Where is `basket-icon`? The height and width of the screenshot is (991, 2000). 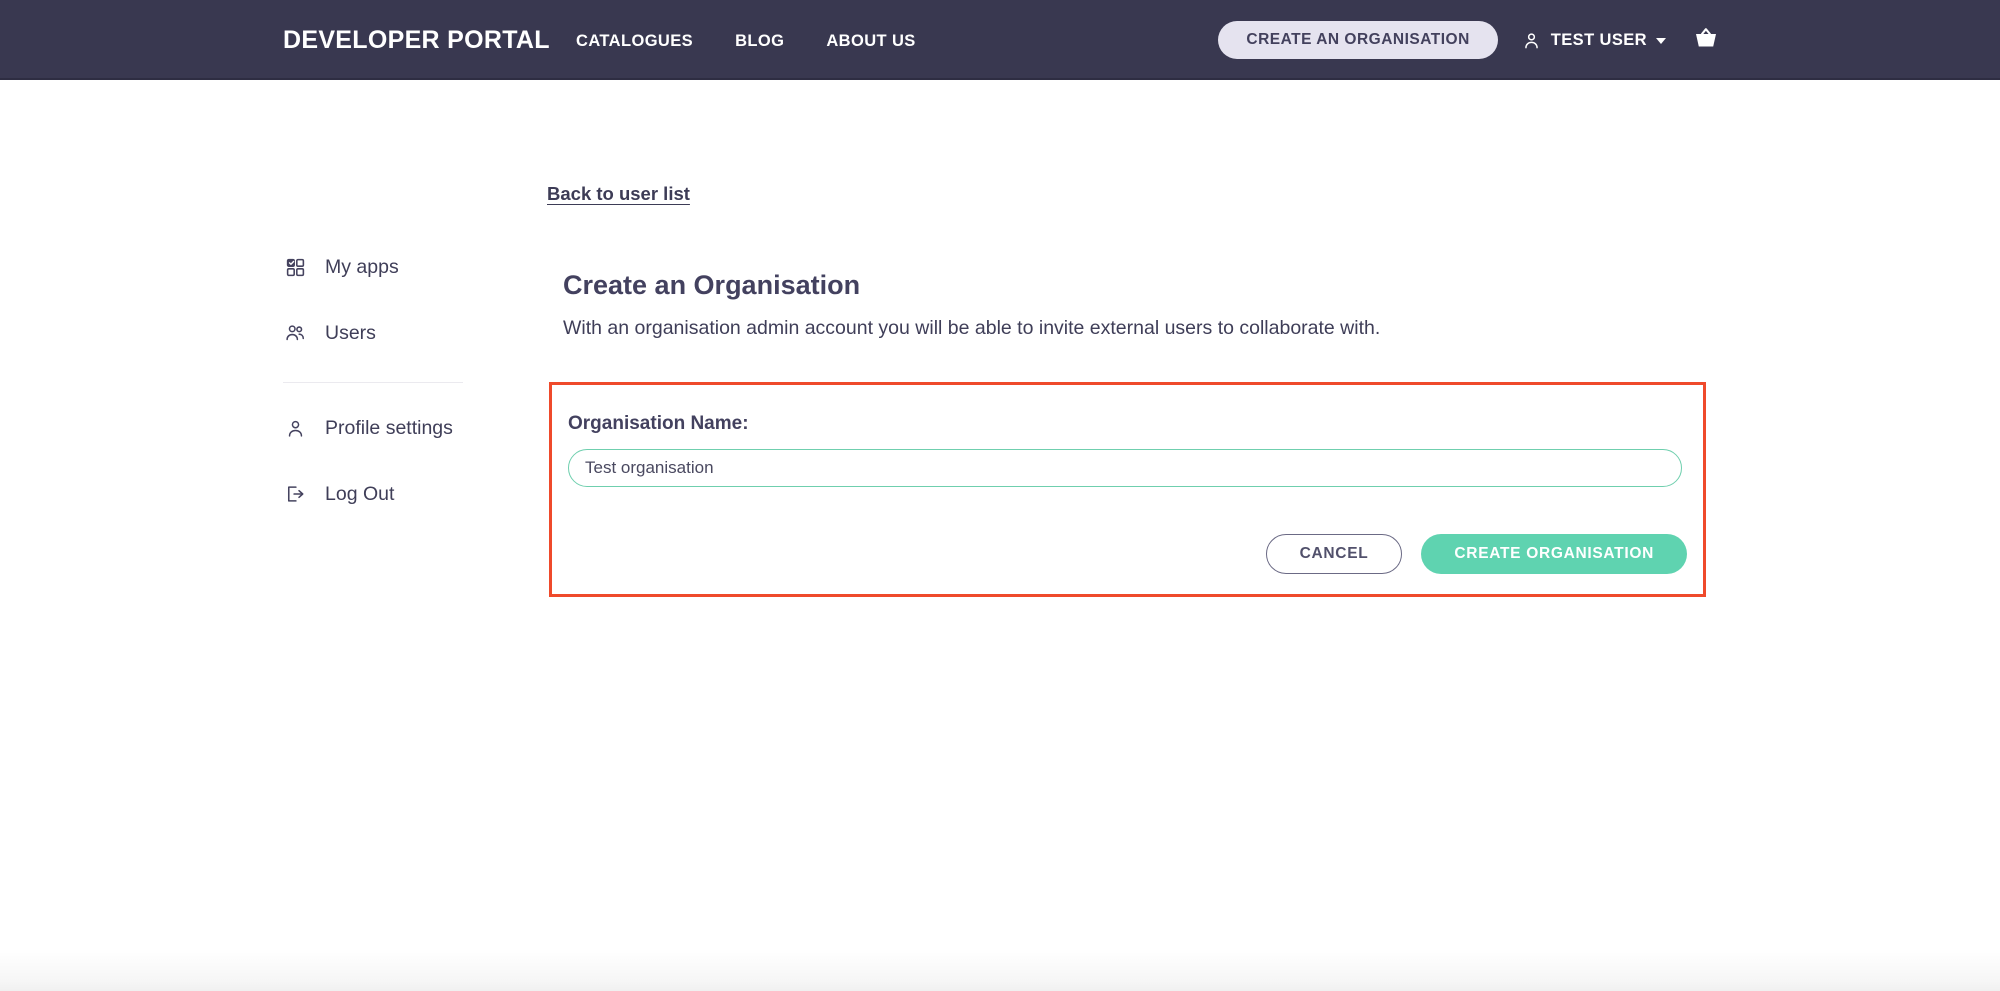 basket-icon is located at coordinates (1706, 40).